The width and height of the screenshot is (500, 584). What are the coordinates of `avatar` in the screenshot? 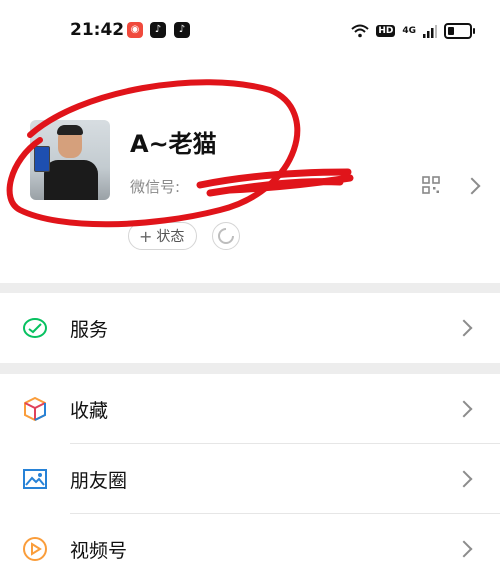 It's located at (70, 160).